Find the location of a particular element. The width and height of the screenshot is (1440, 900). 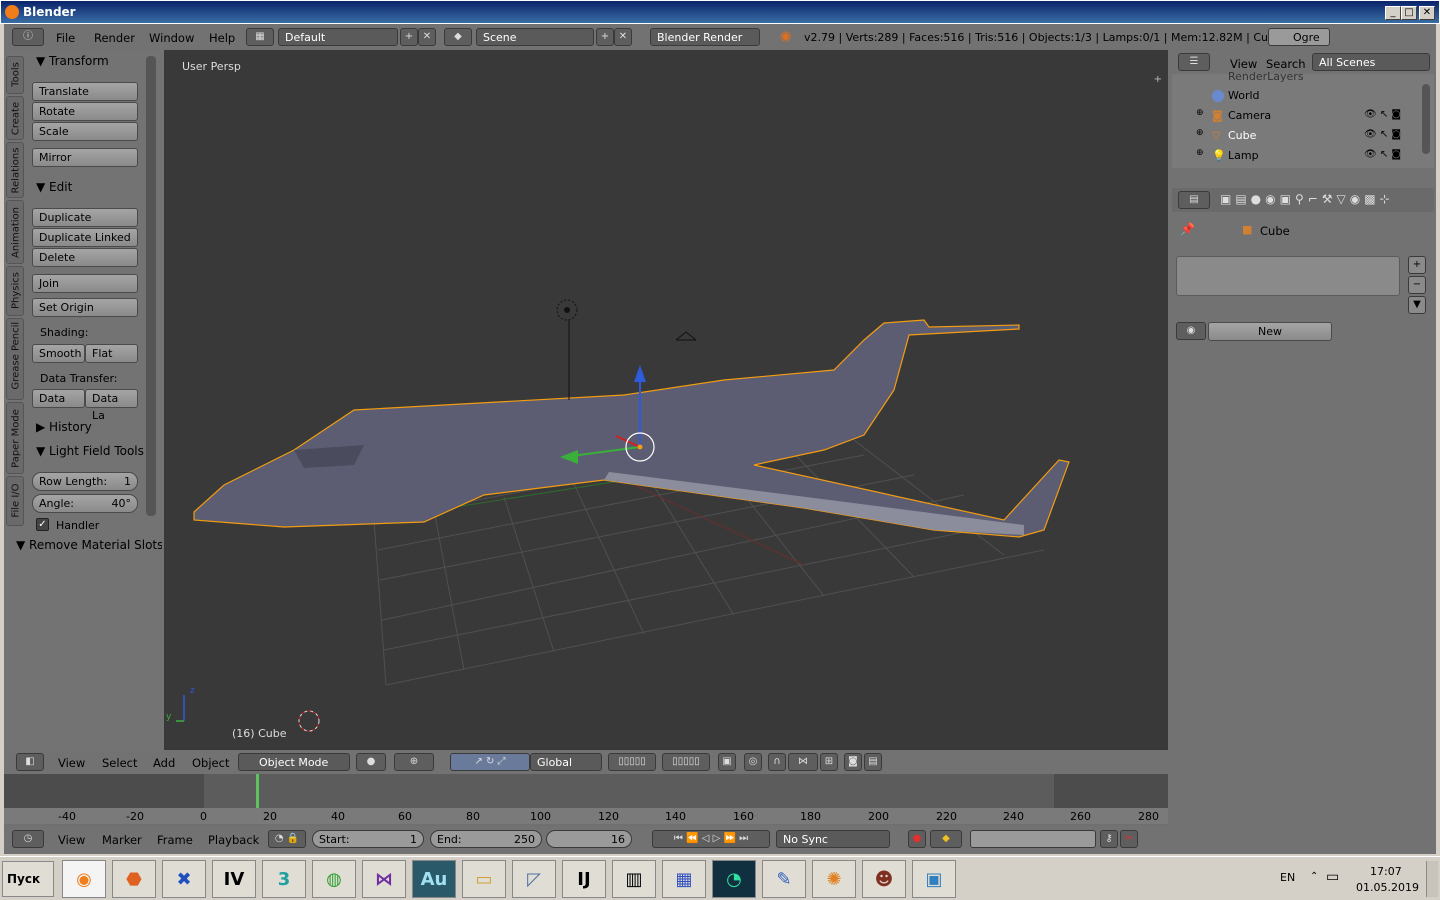

add-material-slot-icon: + is located at coordinates (1417, 265).